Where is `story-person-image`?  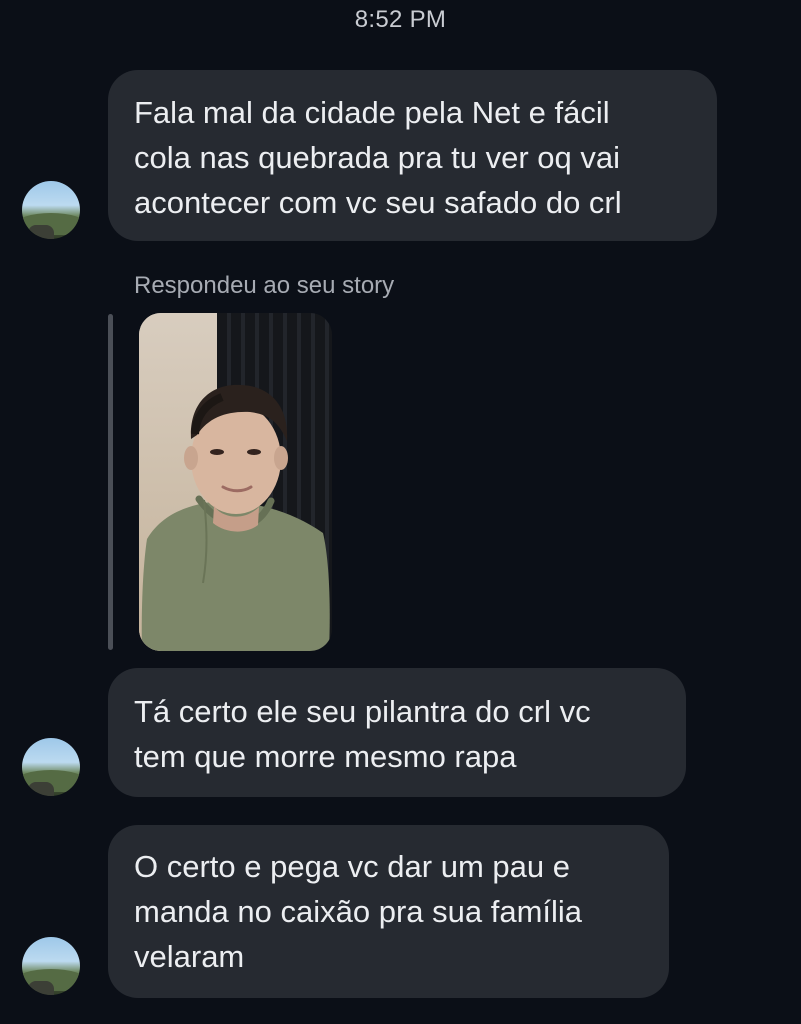
story-person-image is located at coordinates (235, 517).